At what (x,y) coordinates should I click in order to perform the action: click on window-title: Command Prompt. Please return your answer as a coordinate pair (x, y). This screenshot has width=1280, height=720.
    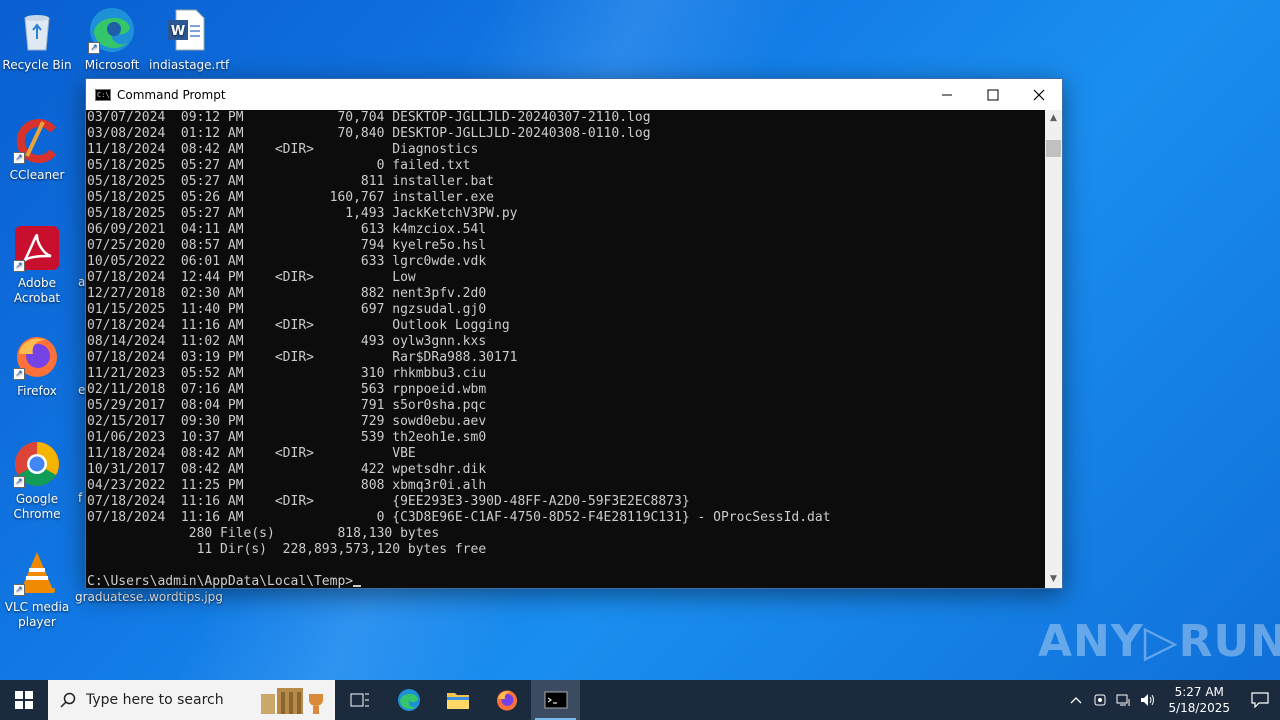
    Looking at the image, I should click on (171, 94).